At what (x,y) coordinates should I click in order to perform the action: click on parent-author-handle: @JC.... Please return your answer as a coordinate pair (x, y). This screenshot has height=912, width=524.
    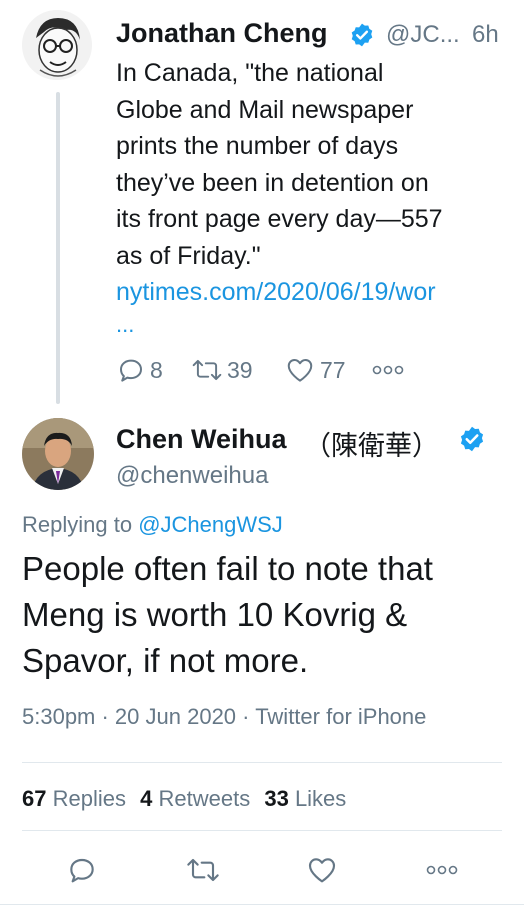
    Looking at the image, I should click on (423, 35).